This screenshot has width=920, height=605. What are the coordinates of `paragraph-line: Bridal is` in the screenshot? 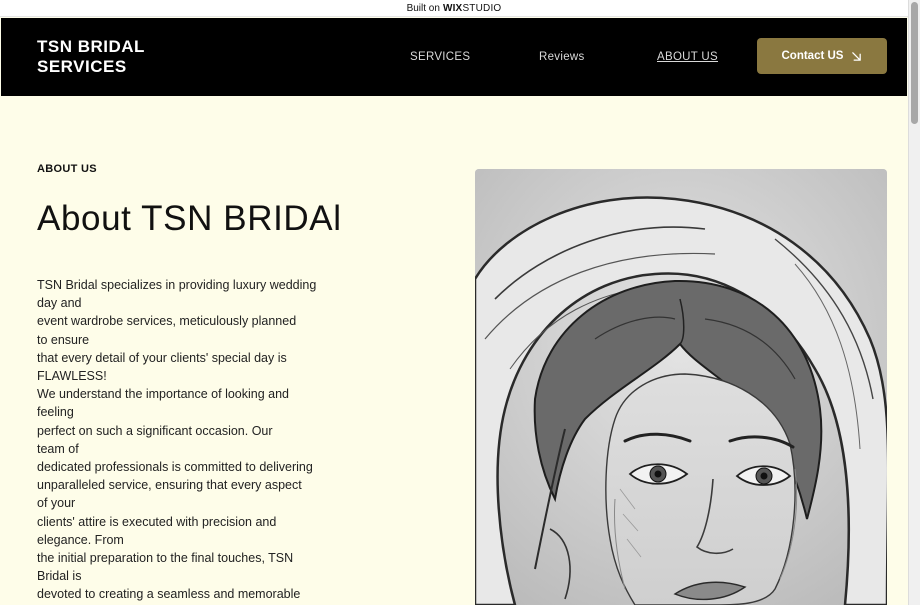 It's located at (59, 576).